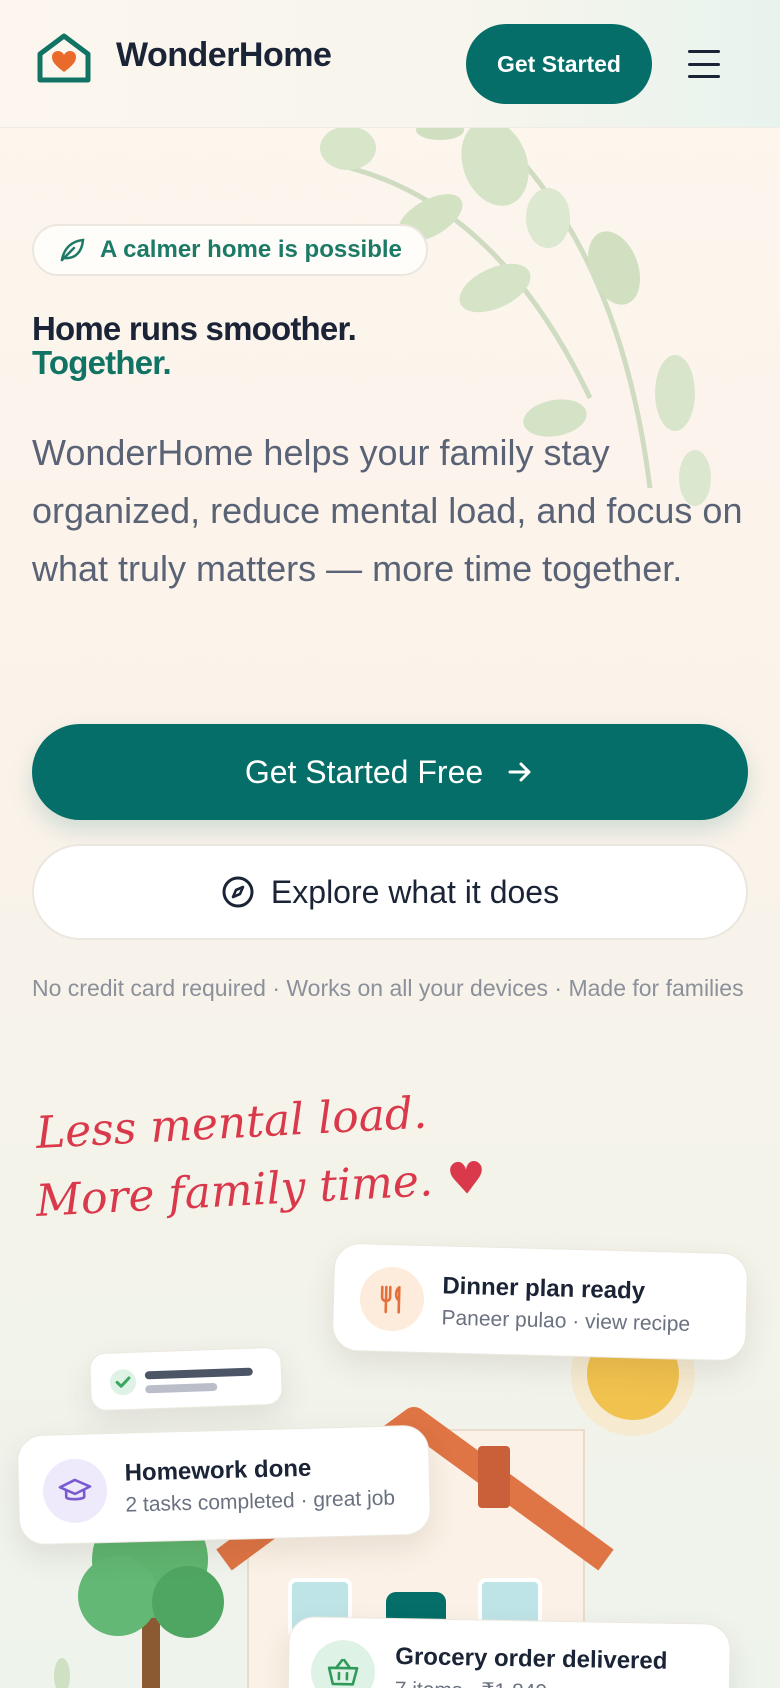 This screenshot has width=780, height=1688. What do you see at coordinates (415, 891) in the screenshot?
I see `explore-features-label: Explore what it does` at bounding box center [415, 891].